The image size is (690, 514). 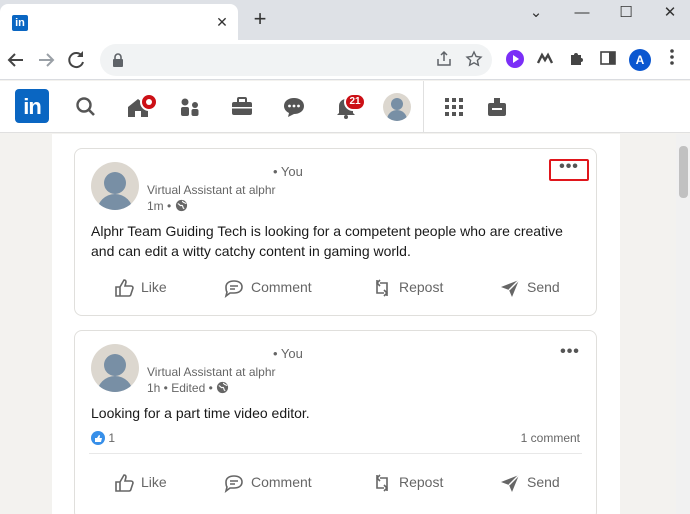 What do you see at coordinates (640, 60) in the screenshot?
I see `profile-avatar: A` at bounding box center [640, 60].